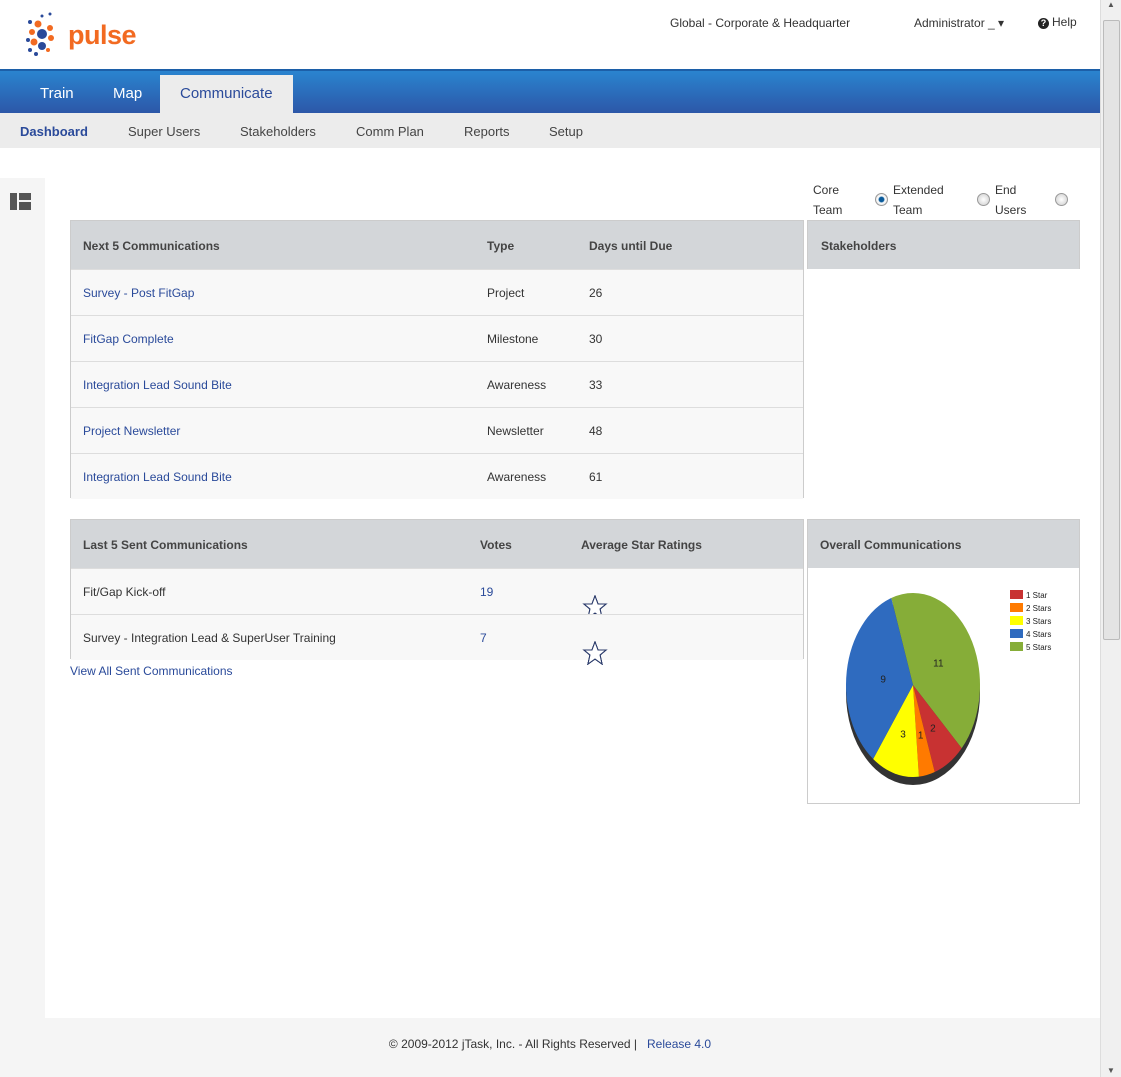 The height and width of the screenshot is (1077, 1121). Describe the element at coordinates (550, 92) in the screenshot. I see `main-nav: Train Map Communicate` at that location.